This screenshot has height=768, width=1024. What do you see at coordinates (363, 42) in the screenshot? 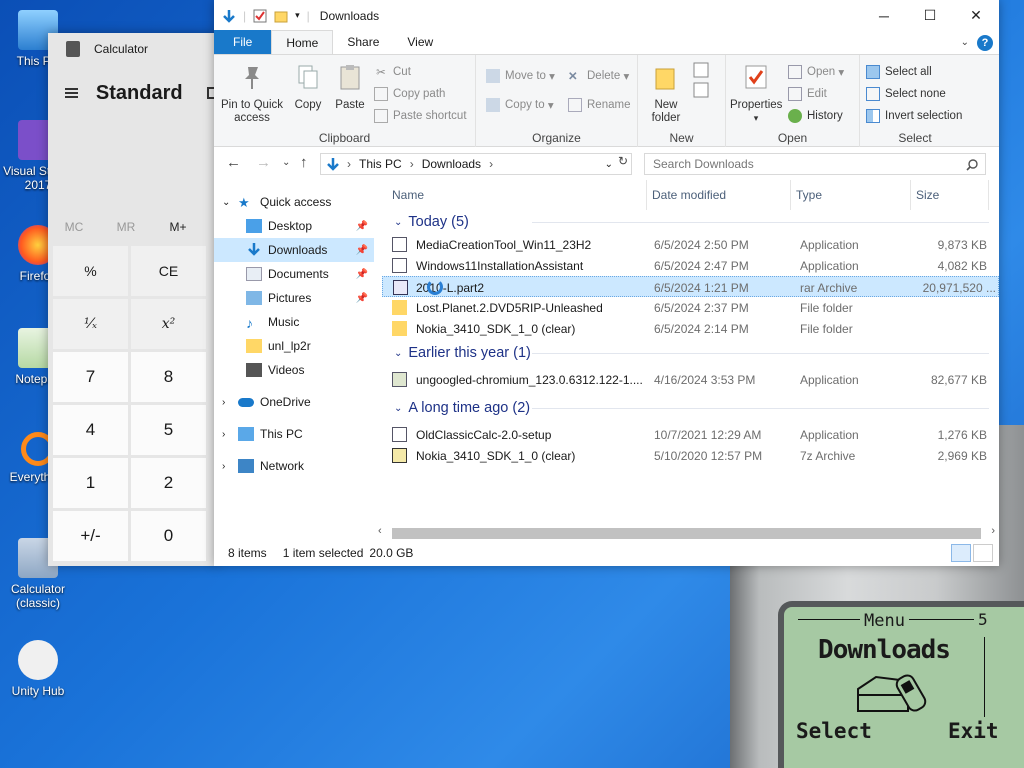
I see `tab-share: Share` at bounding box center [363, 42].